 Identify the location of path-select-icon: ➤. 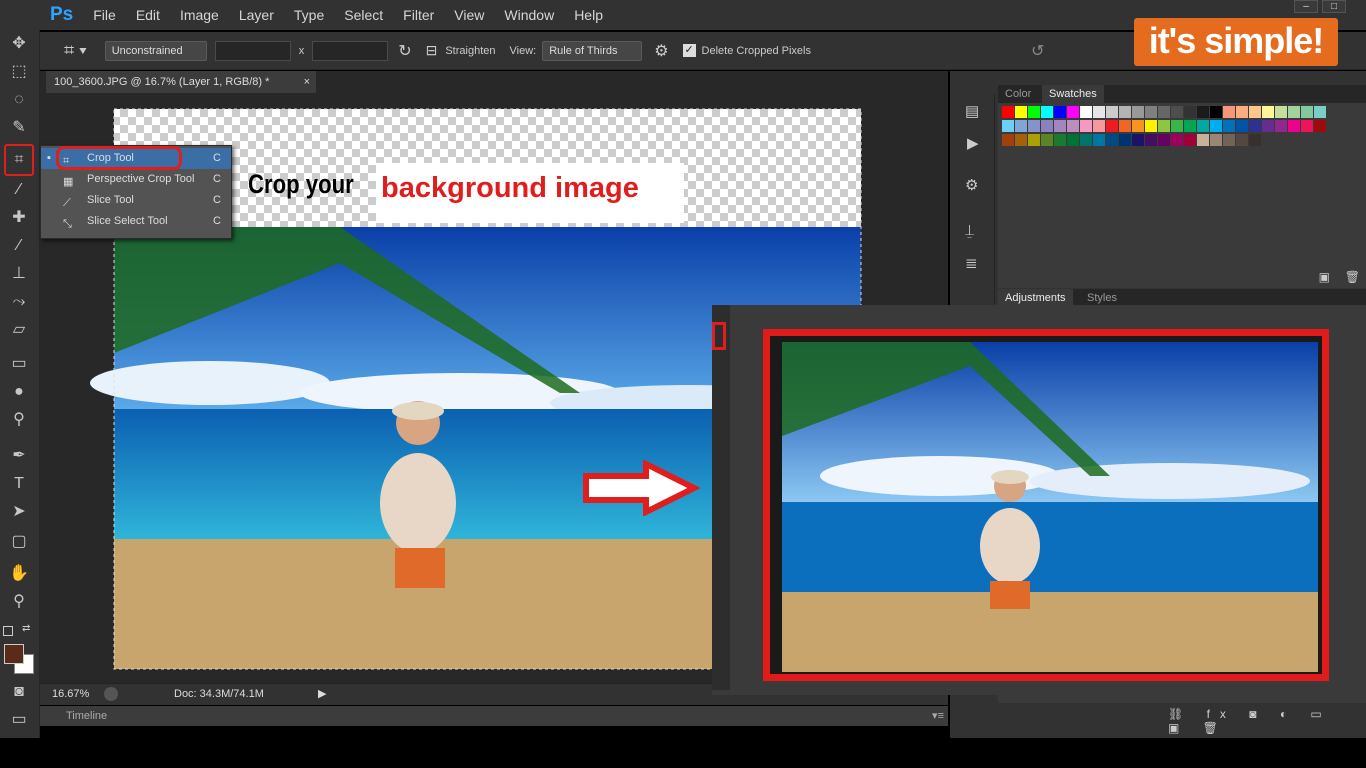
(19, 512).